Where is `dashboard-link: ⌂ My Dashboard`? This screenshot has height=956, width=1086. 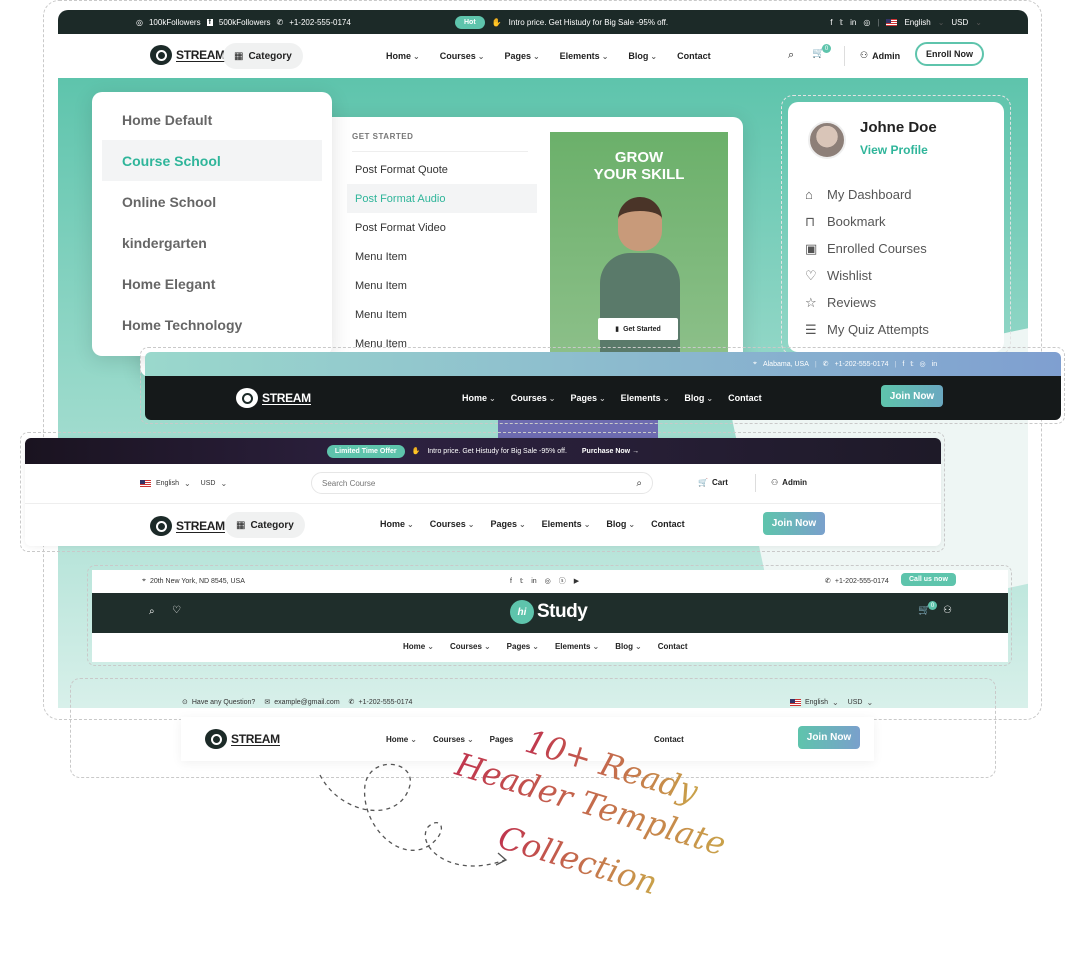
dashboard-link: ⌂ My Dashboard is located at coordinates (900, 194).